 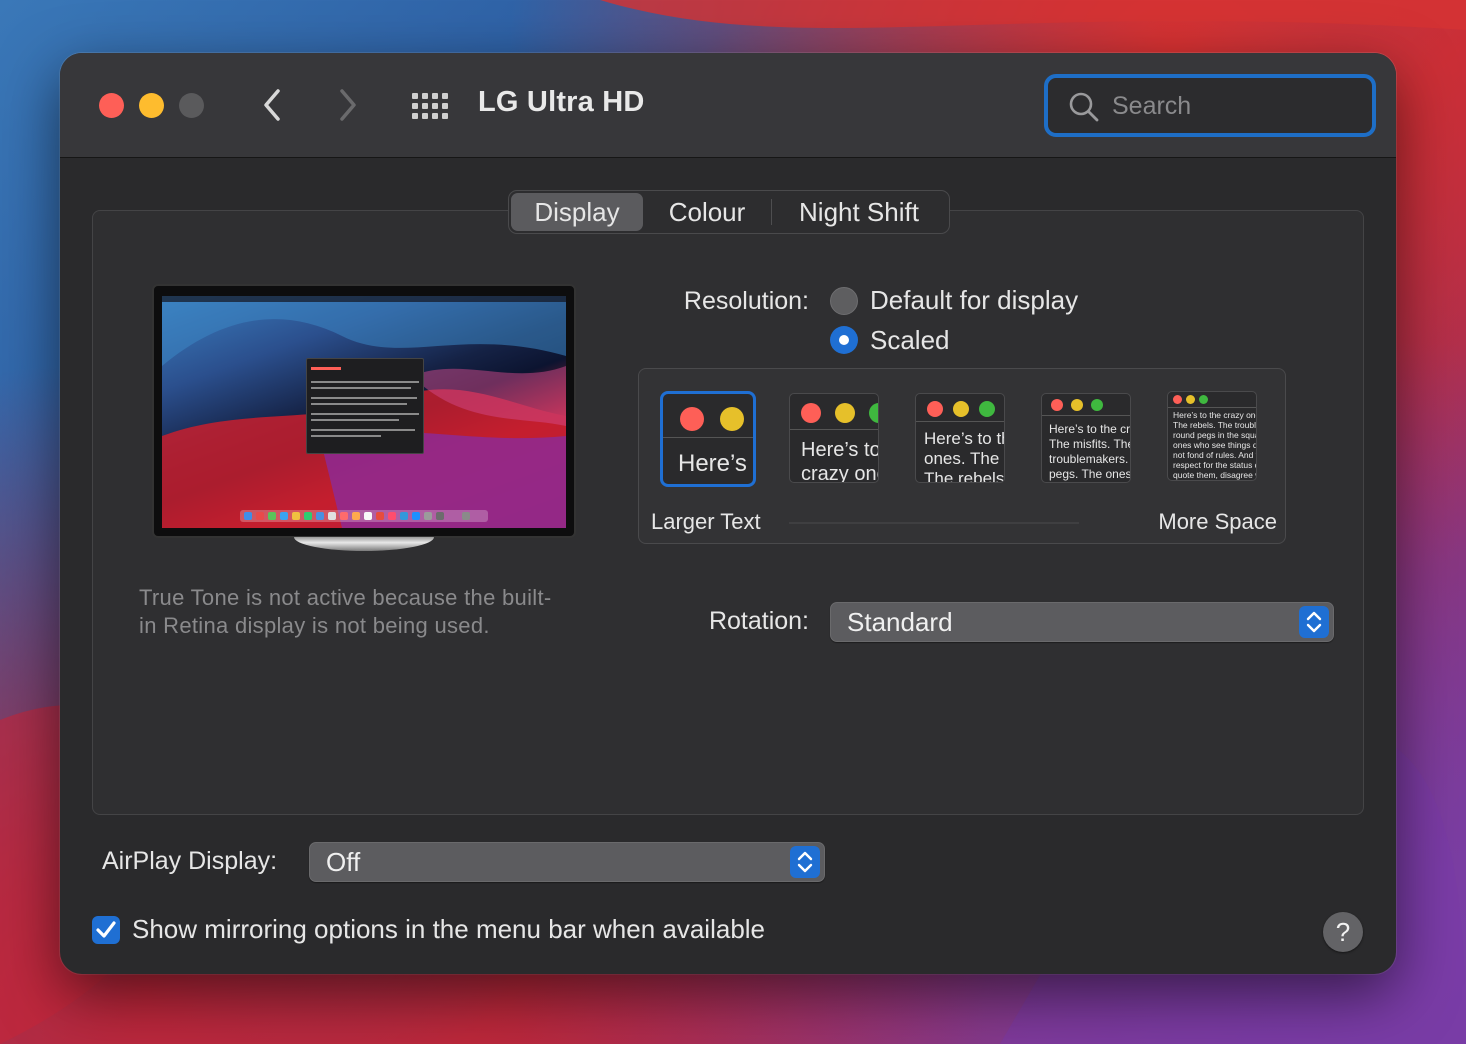 I want to click on checkmark-icon, so click(x=106, y=929).